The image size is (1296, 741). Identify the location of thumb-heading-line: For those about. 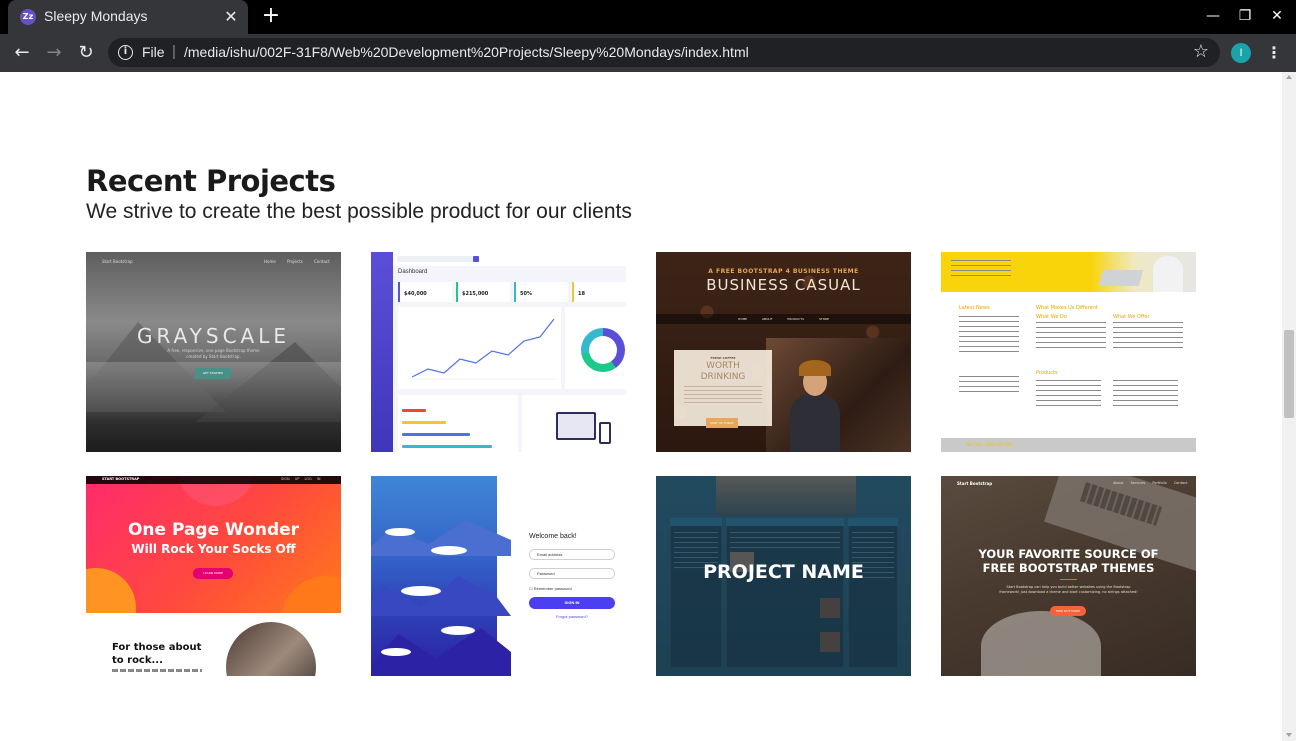
(157, 647).